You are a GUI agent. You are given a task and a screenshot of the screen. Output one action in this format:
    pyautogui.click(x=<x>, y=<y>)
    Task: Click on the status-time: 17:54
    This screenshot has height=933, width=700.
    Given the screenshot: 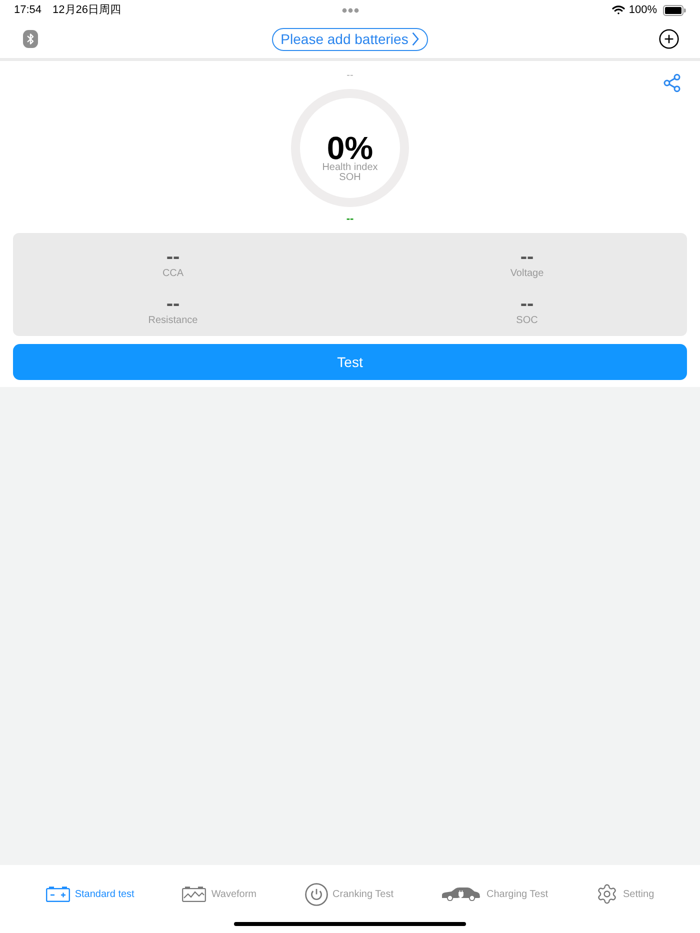 What is the action you would take?
    pyautogui.click(x=28, y=10)
    